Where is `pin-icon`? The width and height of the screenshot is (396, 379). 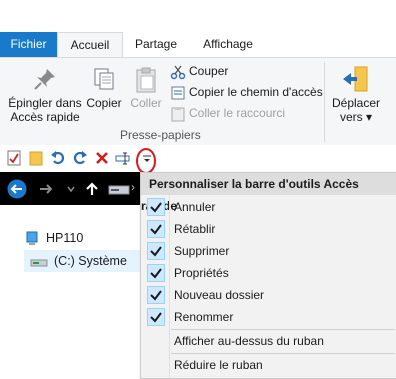 pin-icon is located at coordinates (44, 79).